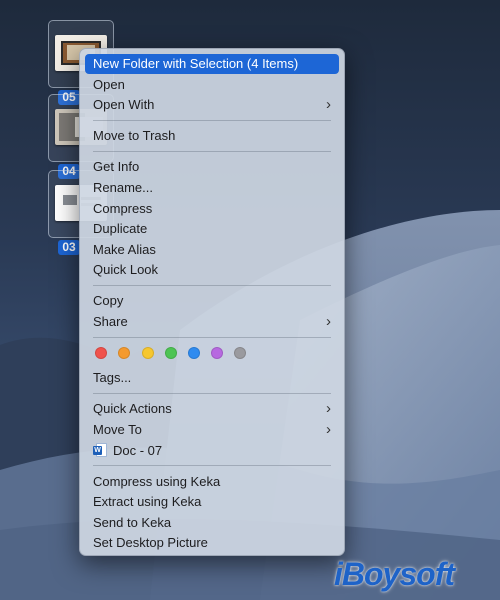  Describe the element at coordinates (108, 300) in the screenshot. I see `menu-item-label: Copy` at that location.